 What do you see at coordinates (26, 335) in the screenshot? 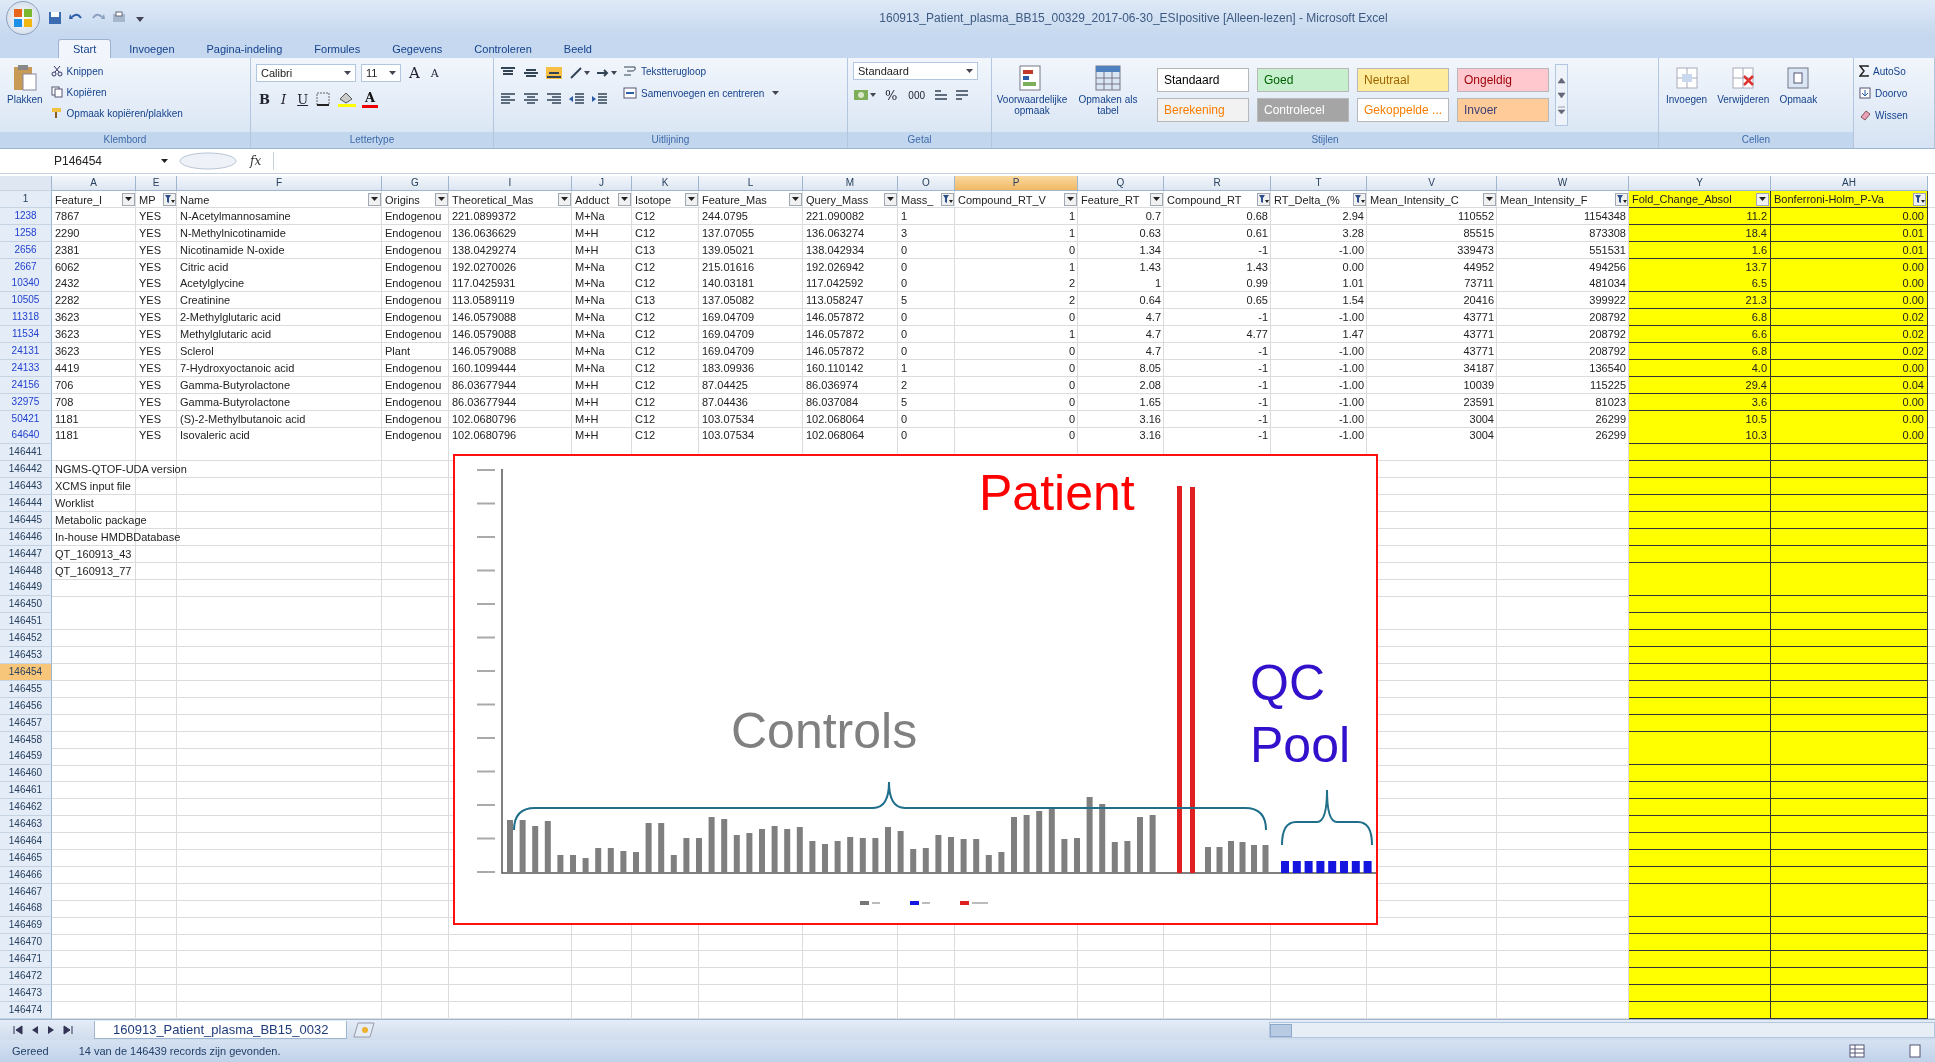
I see `row-header: 11534` at bounding box center [26, 335].